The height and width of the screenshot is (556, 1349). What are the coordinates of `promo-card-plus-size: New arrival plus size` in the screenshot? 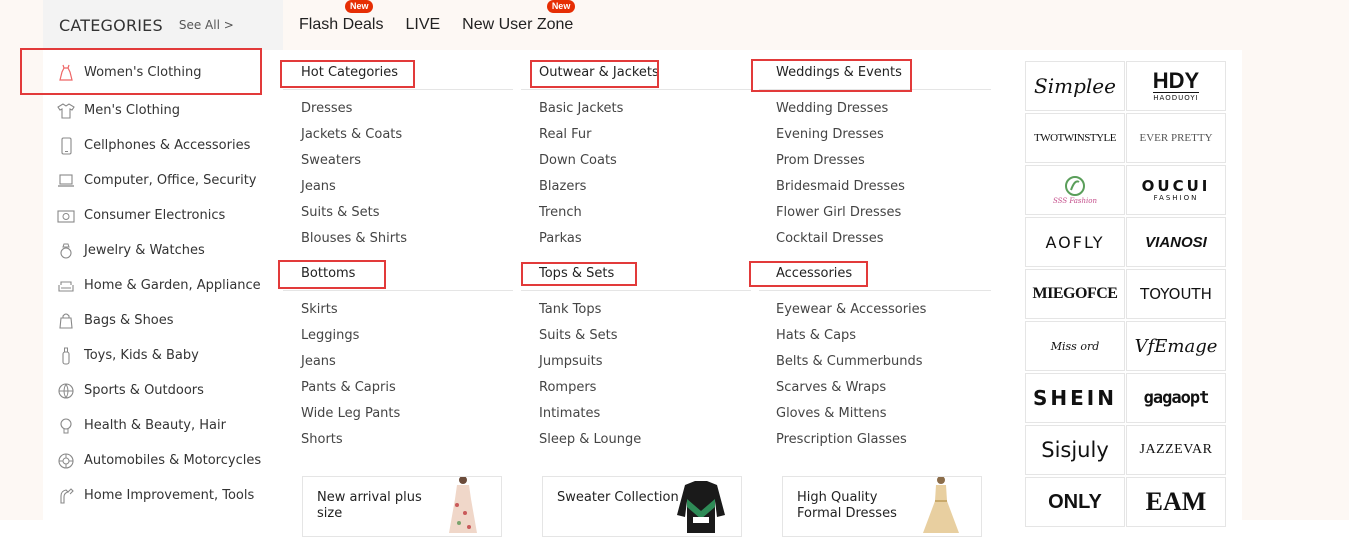 It's located at (402, 506).